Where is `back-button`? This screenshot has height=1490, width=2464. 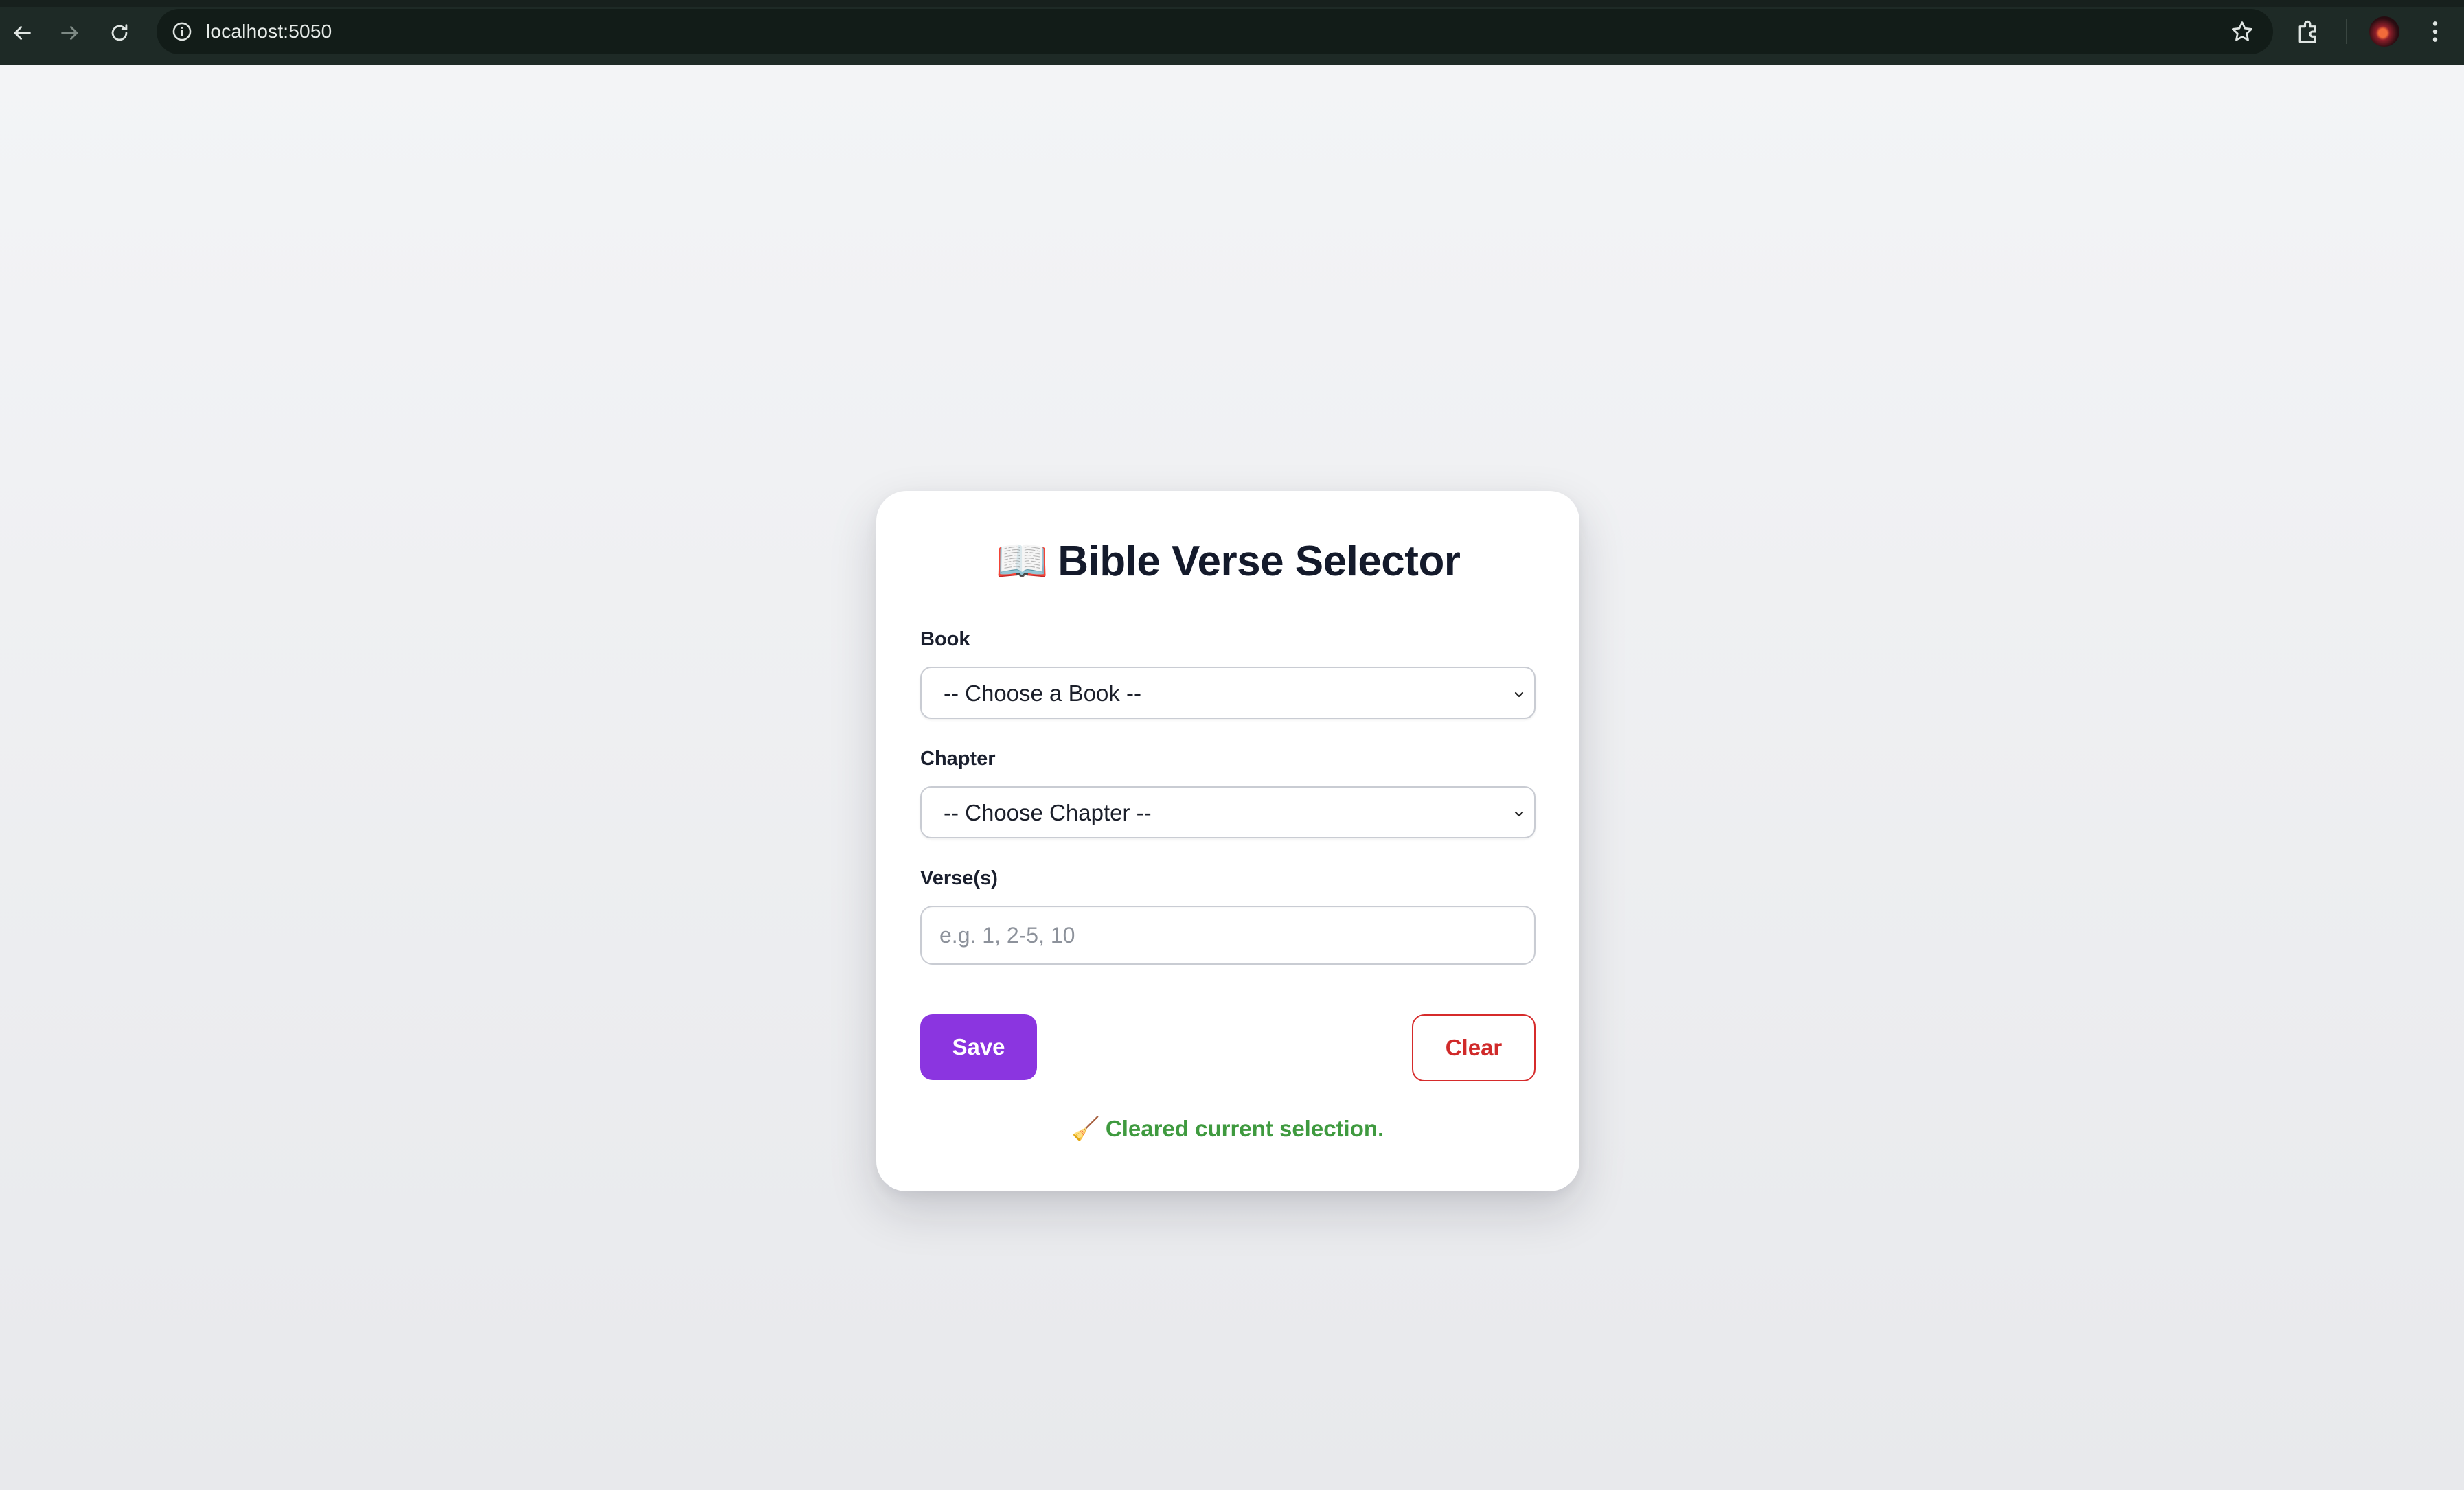 back-button is located at coordinates (21, 32).